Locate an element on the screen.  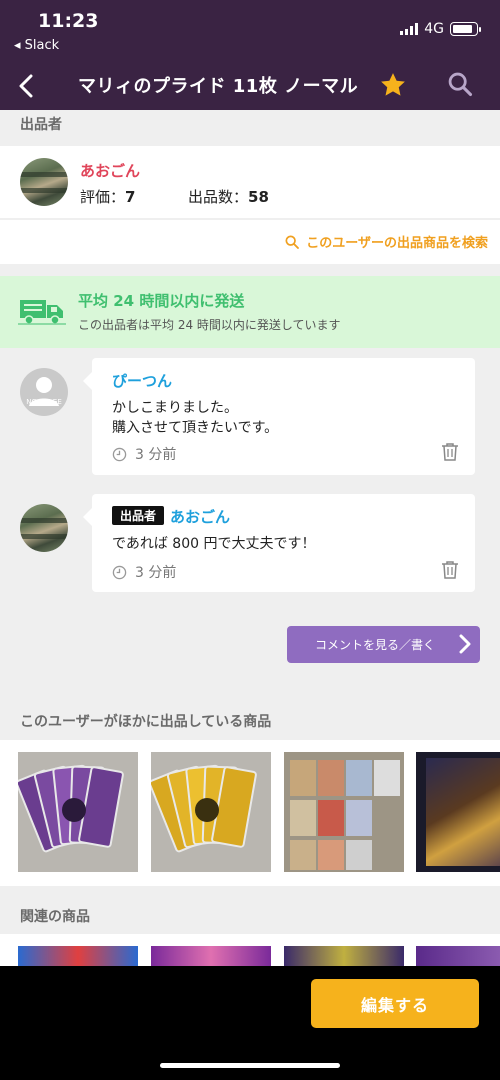
rating-label: 評価： is located at coordinates (103, 197).